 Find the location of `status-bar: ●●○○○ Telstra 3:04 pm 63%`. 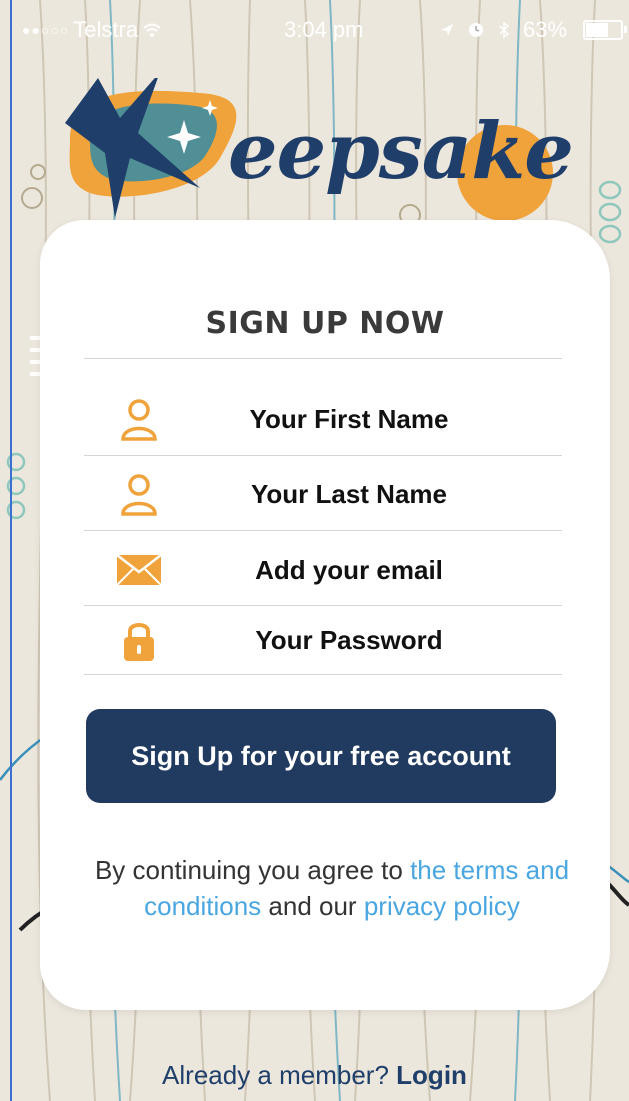

status-bar: ●●○○○ Telstra 3:04 pm 63% is located at coordinates (321, 30).